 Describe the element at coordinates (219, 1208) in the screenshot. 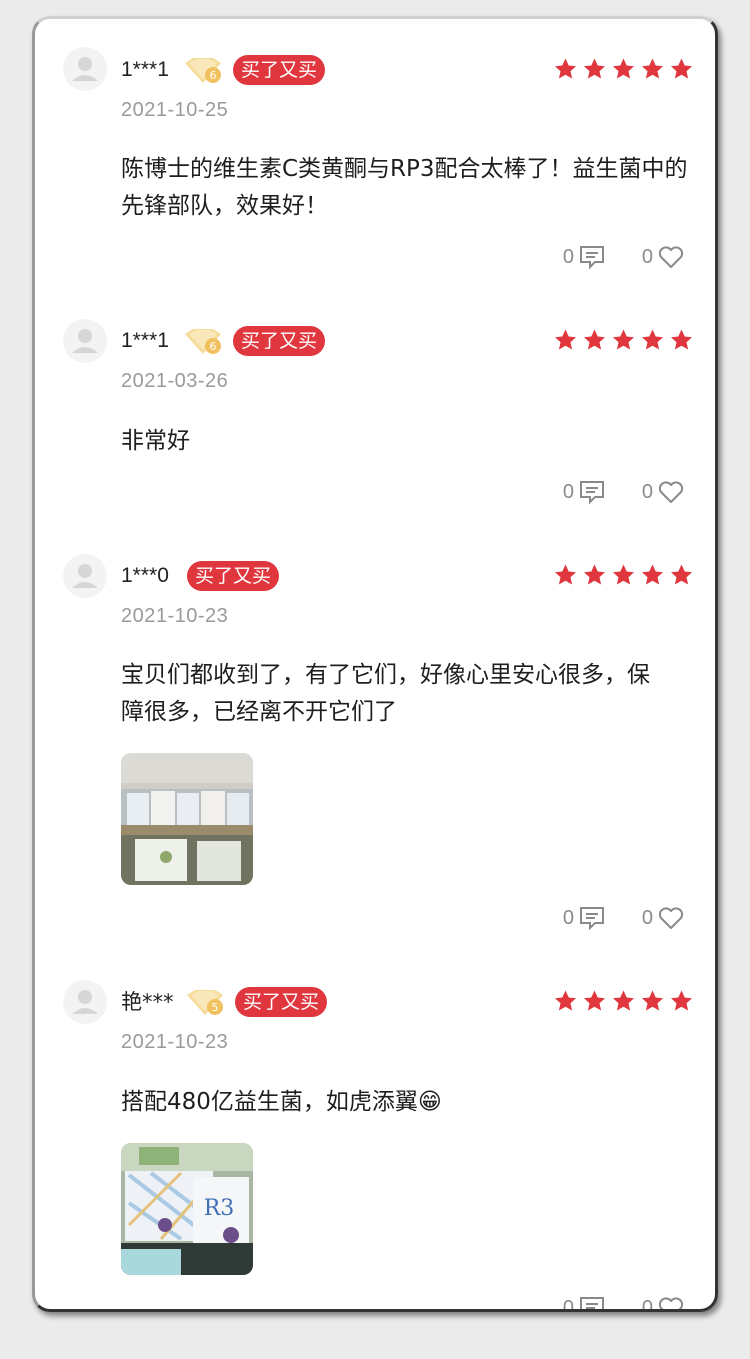

I see `svg-text: R3` at that location.